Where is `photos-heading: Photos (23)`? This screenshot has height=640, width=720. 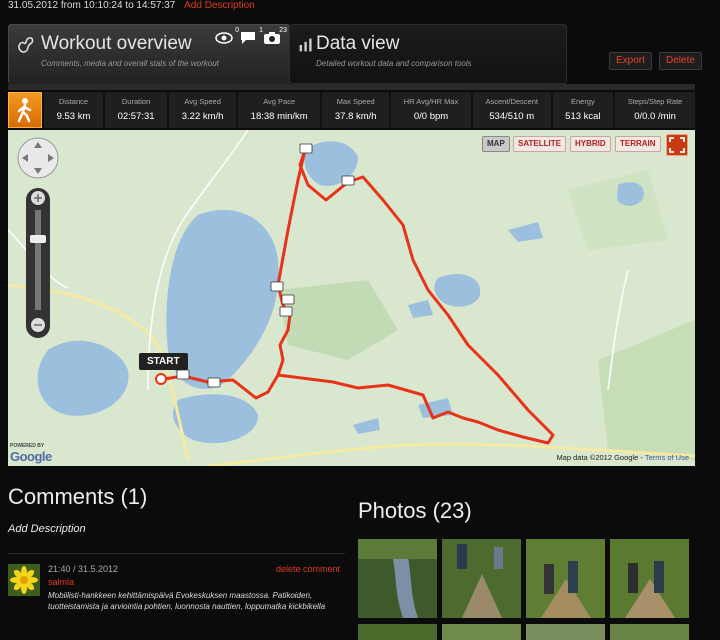 photos-heading: Photos (23) is located at coordinates (415, 510).